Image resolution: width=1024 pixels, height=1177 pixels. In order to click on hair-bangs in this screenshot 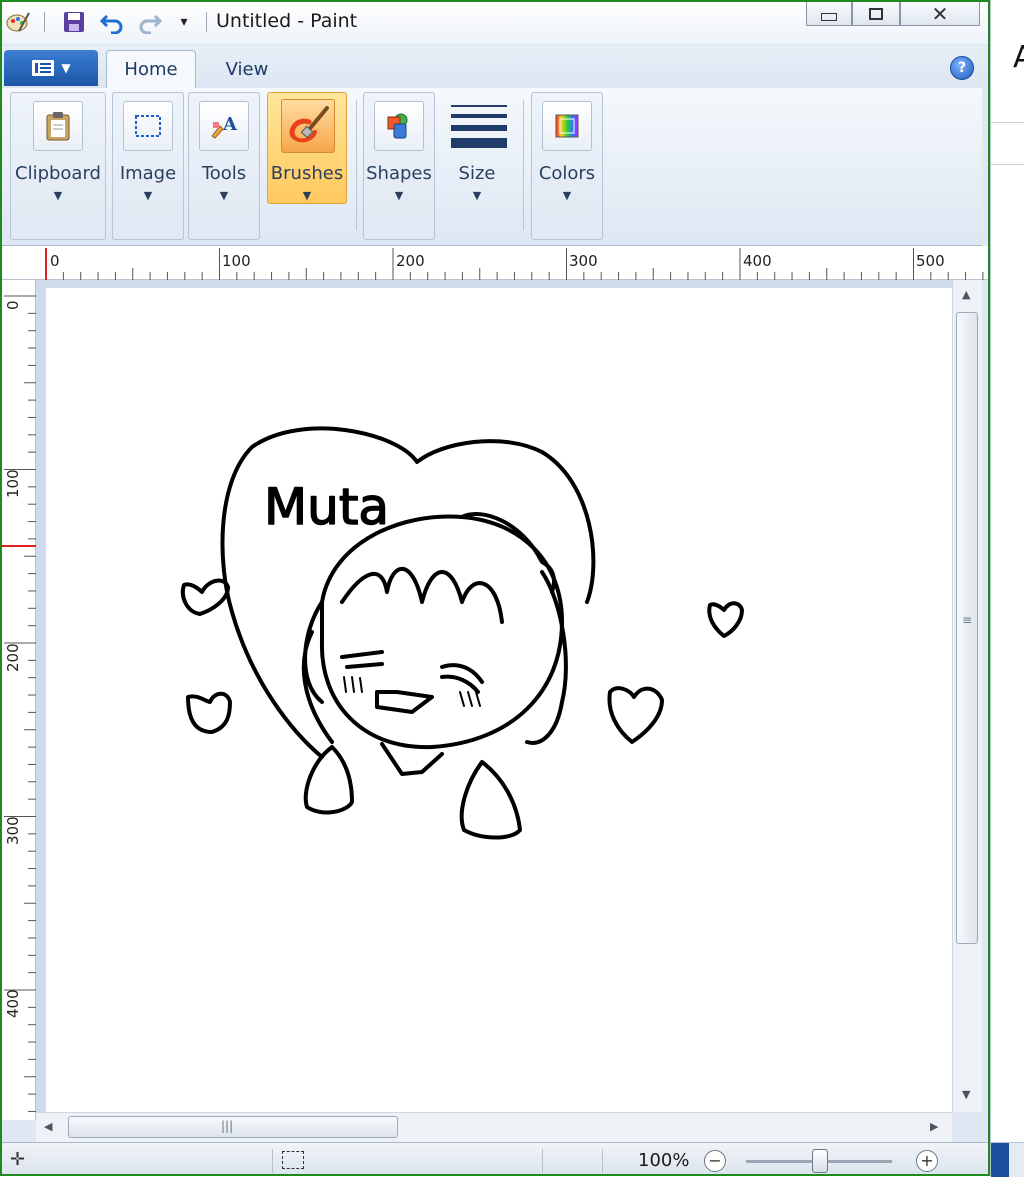, I will do `click(422, 595)`.